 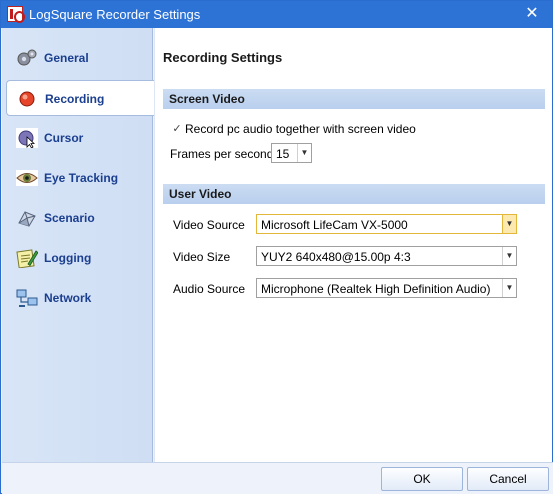 I want to click on sidebar-item-general: General, so click(x=79, y=58).